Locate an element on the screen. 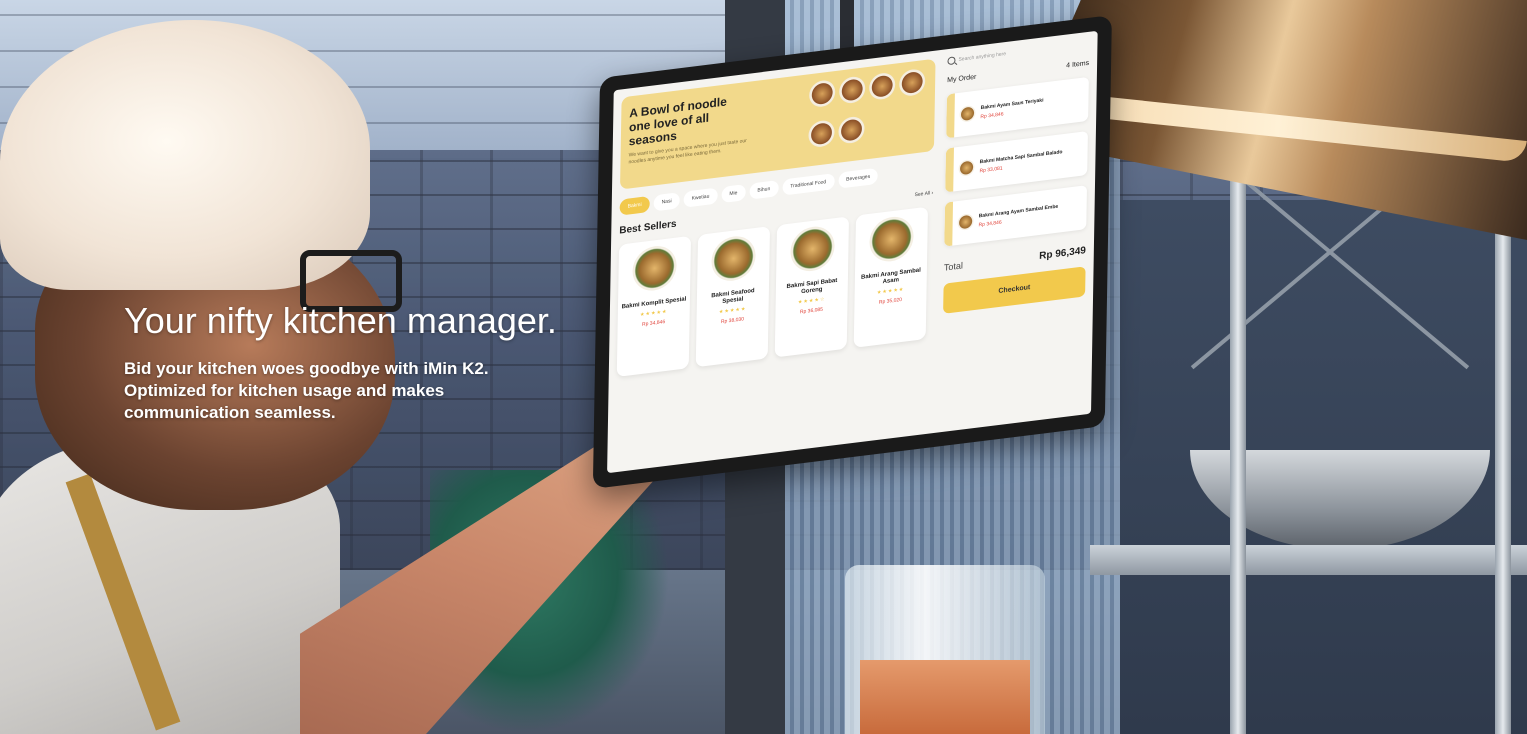 The width and height of the screenshot is (1527, 734). hero-title: Your nifty kitchen manager. is located at coordinates (340, 320).